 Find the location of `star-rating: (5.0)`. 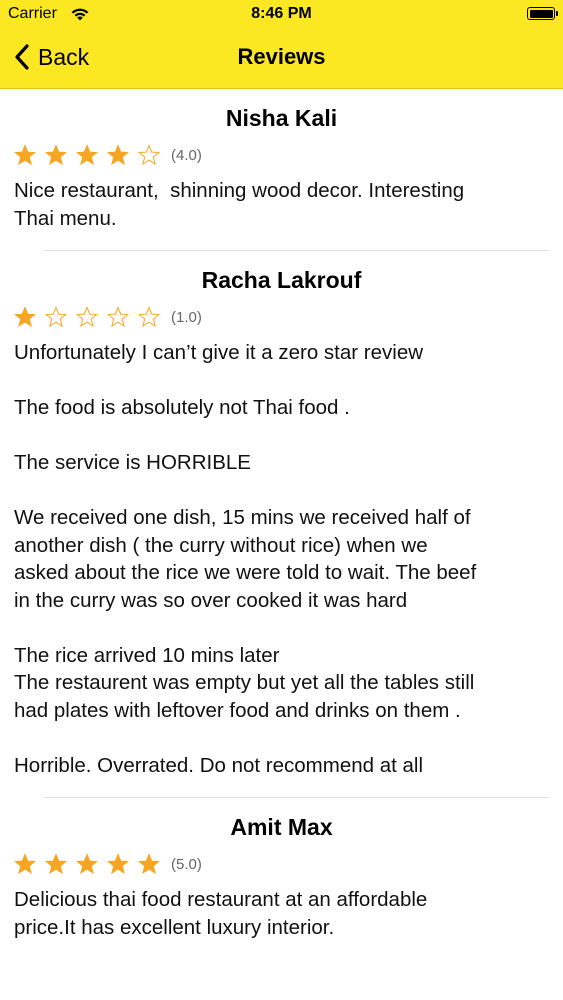

star-rating: (5.0) is located at coordinates (281, 864).